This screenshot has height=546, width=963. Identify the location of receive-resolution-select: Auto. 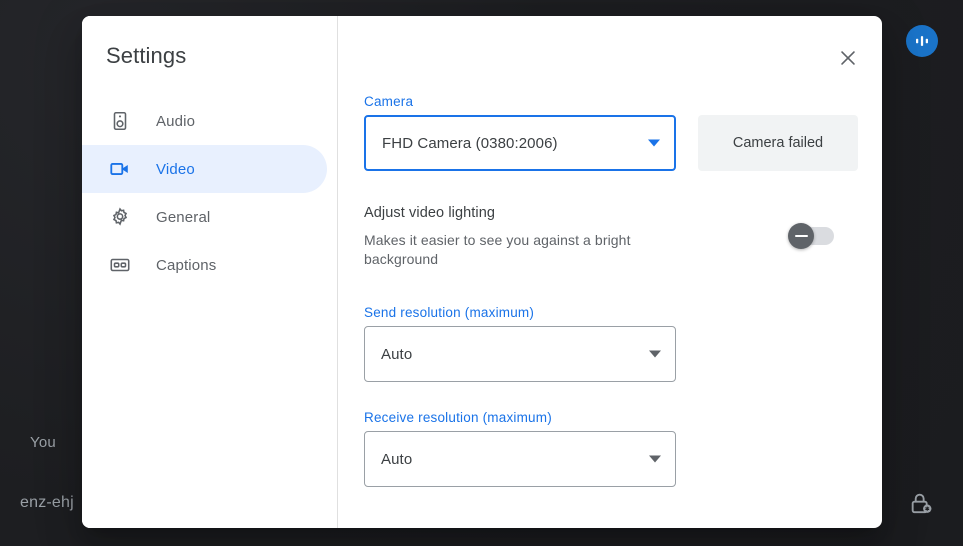
(520, 459).